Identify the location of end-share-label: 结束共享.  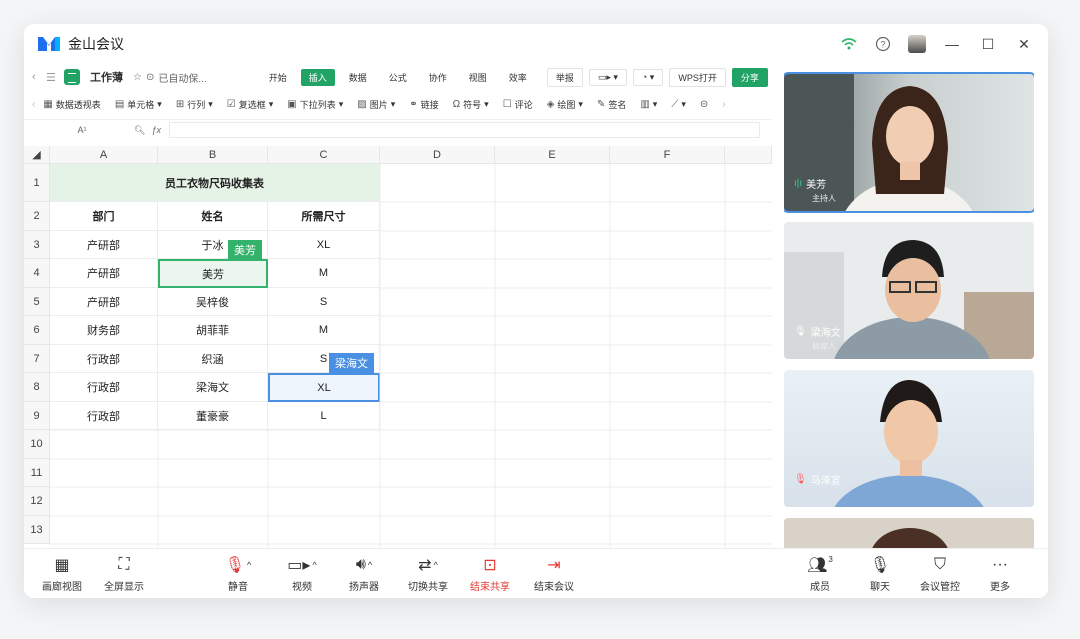
(490, 587).